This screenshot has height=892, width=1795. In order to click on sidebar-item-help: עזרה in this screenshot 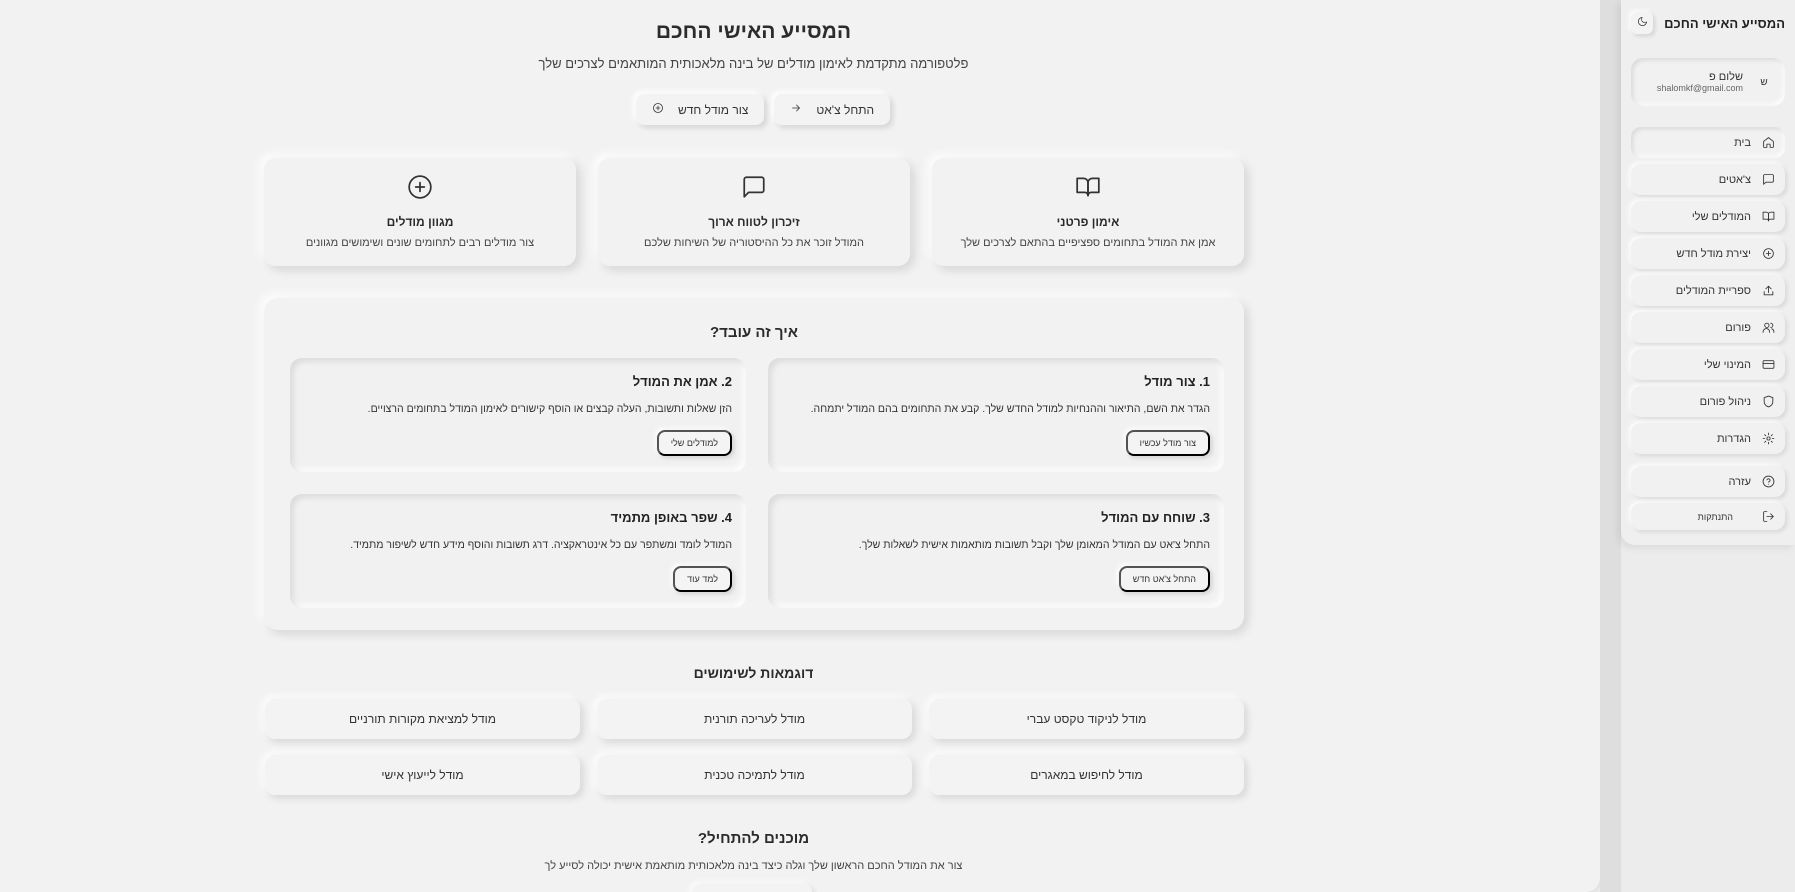, I will do `click(1708, 481)`.